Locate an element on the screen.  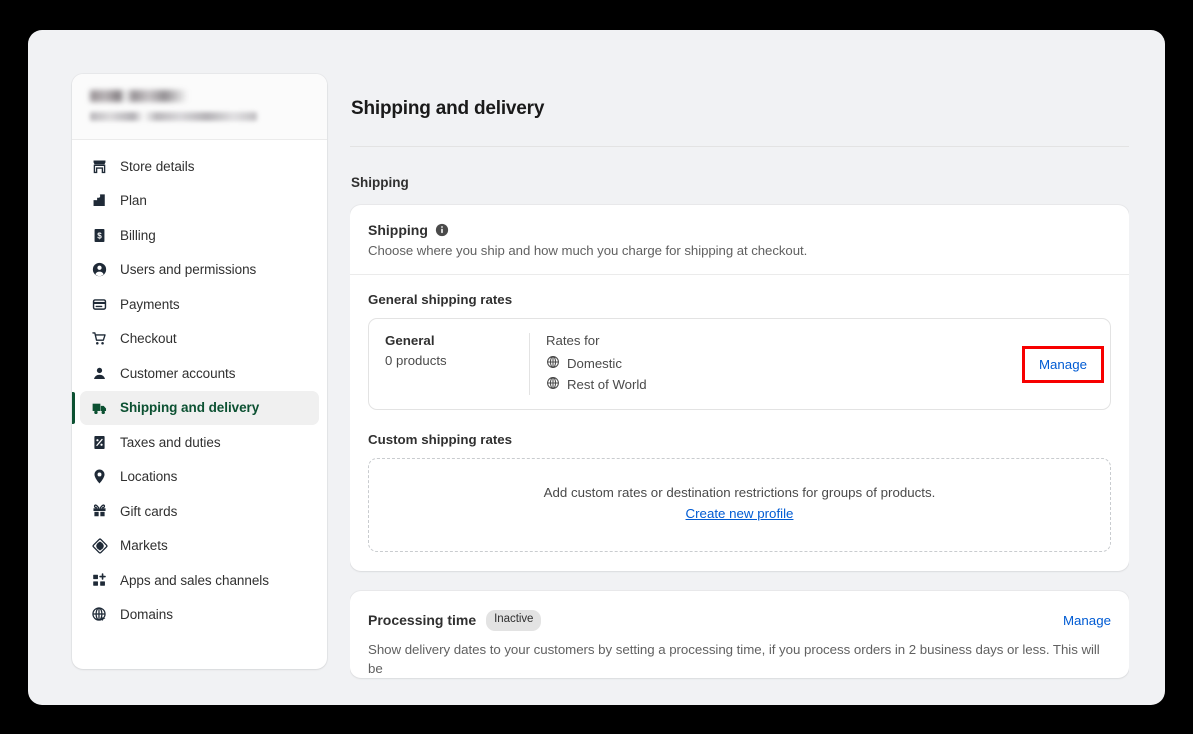
custom-rates-label: Custom shipping rates is located at coordinates (440, 439).